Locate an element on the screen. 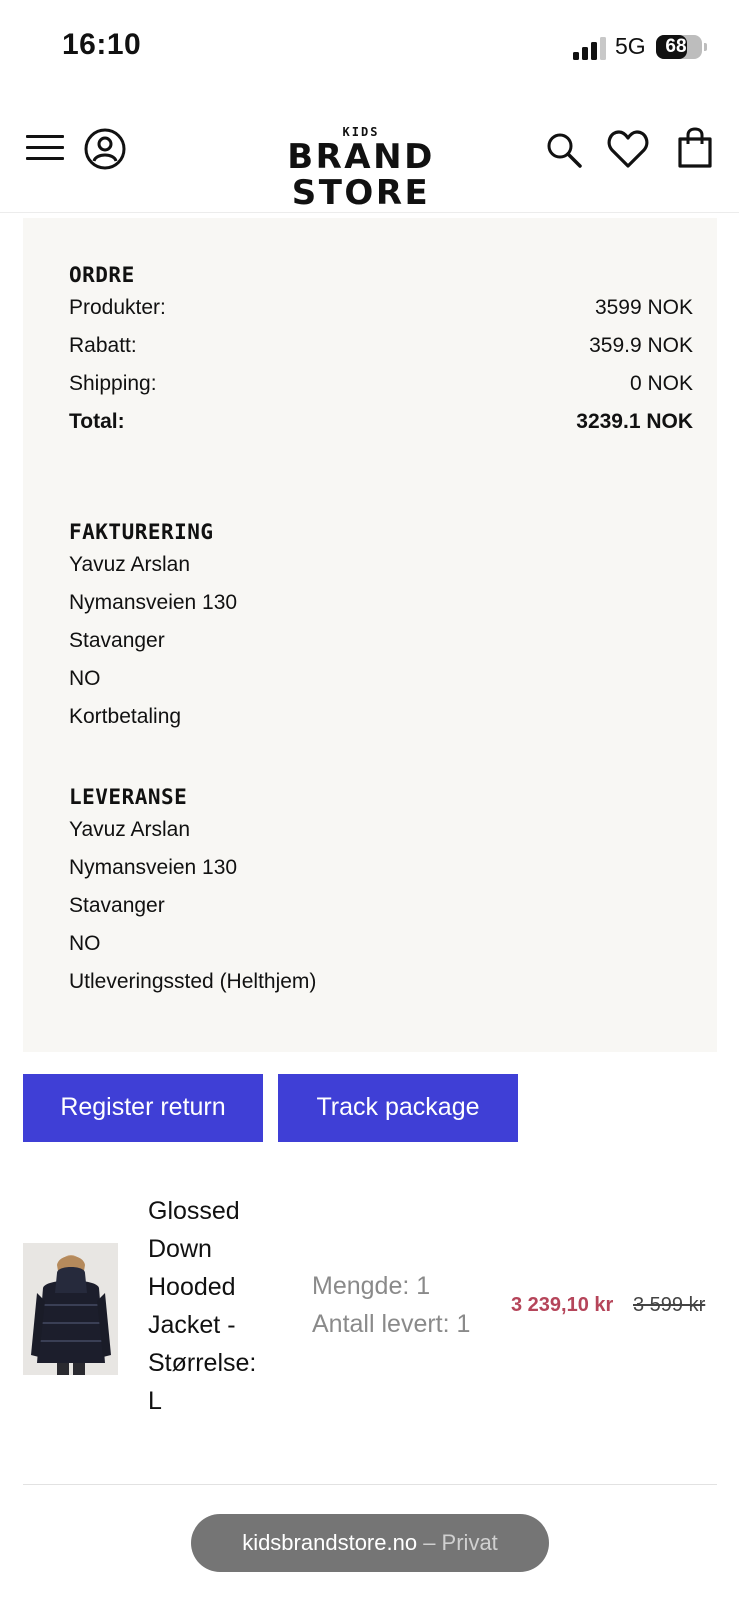  heart-icon is located at coordinates (628, 149).